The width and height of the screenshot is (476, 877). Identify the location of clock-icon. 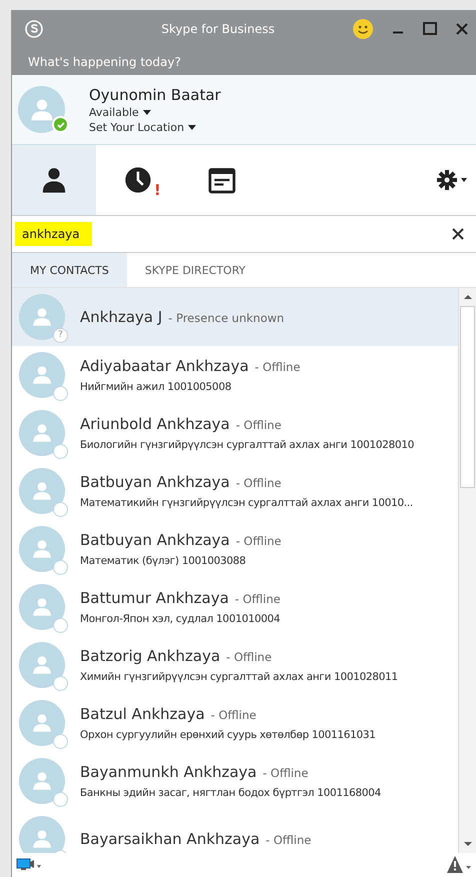
(138, 180).